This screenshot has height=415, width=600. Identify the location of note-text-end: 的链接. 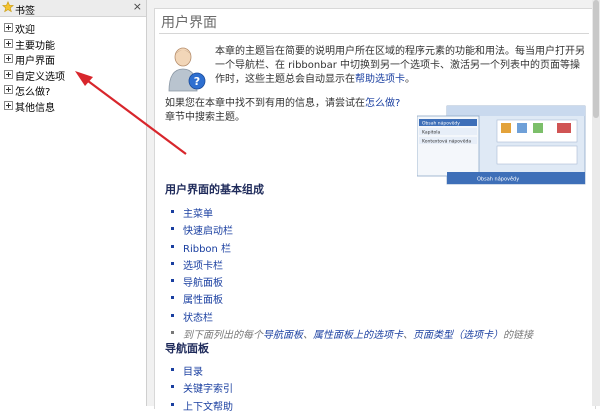
(518, 336).